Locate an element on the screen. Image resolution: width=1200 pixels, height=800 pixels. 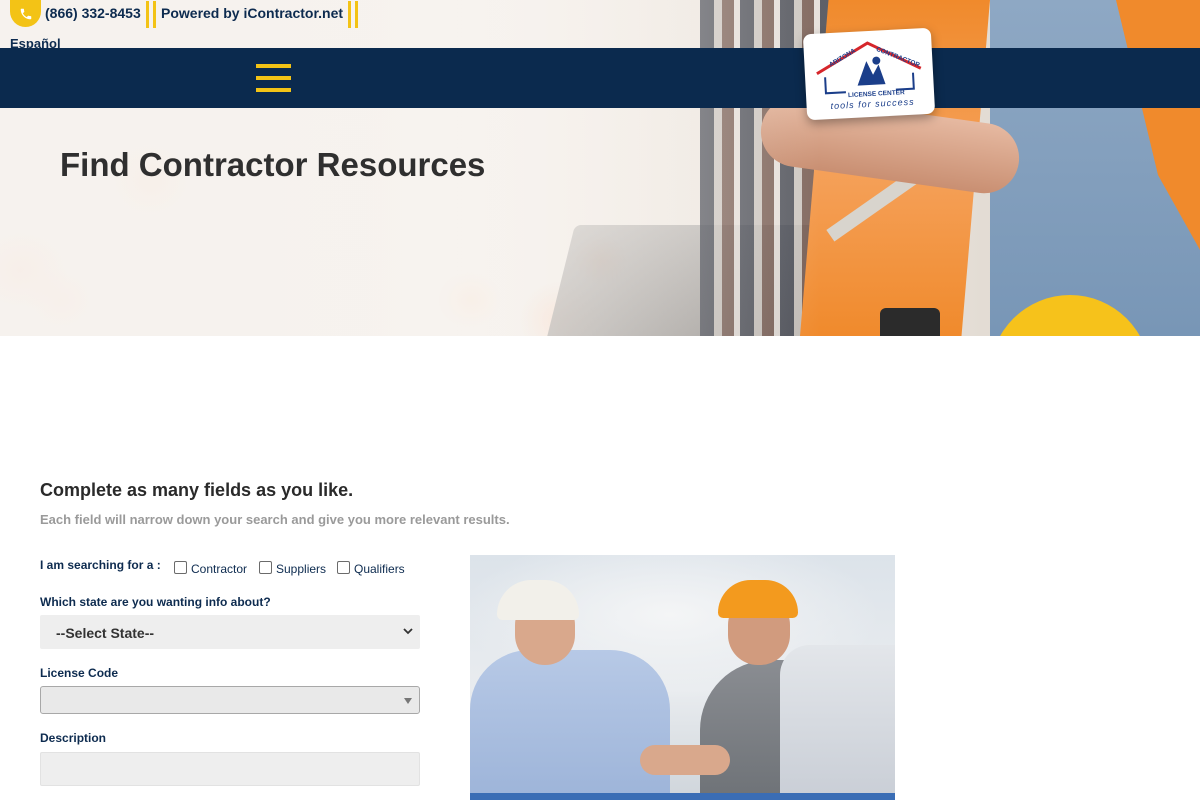
handshake-photo is located at coordinates (682, 677).